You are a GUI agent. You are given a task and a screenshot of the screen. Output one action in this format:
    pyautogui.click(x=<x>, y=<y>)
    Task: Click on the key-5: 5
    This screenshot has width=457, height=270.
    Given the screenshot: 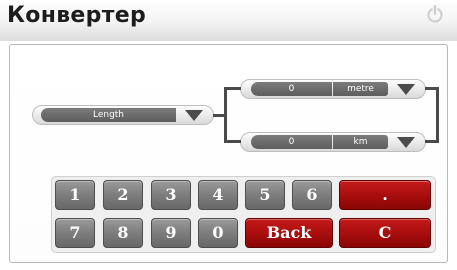 What is the action you would take?
    pyautogui.click(x=265, y=195)
    